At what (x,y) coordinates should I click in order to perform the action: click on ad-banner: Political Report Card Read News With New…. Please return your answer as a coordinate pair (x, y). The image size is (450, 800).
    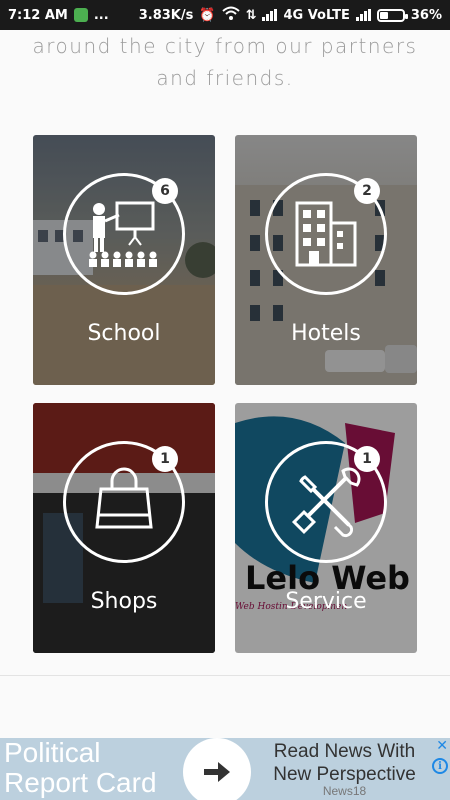
    Looking at the image, I should click on (225, 769).